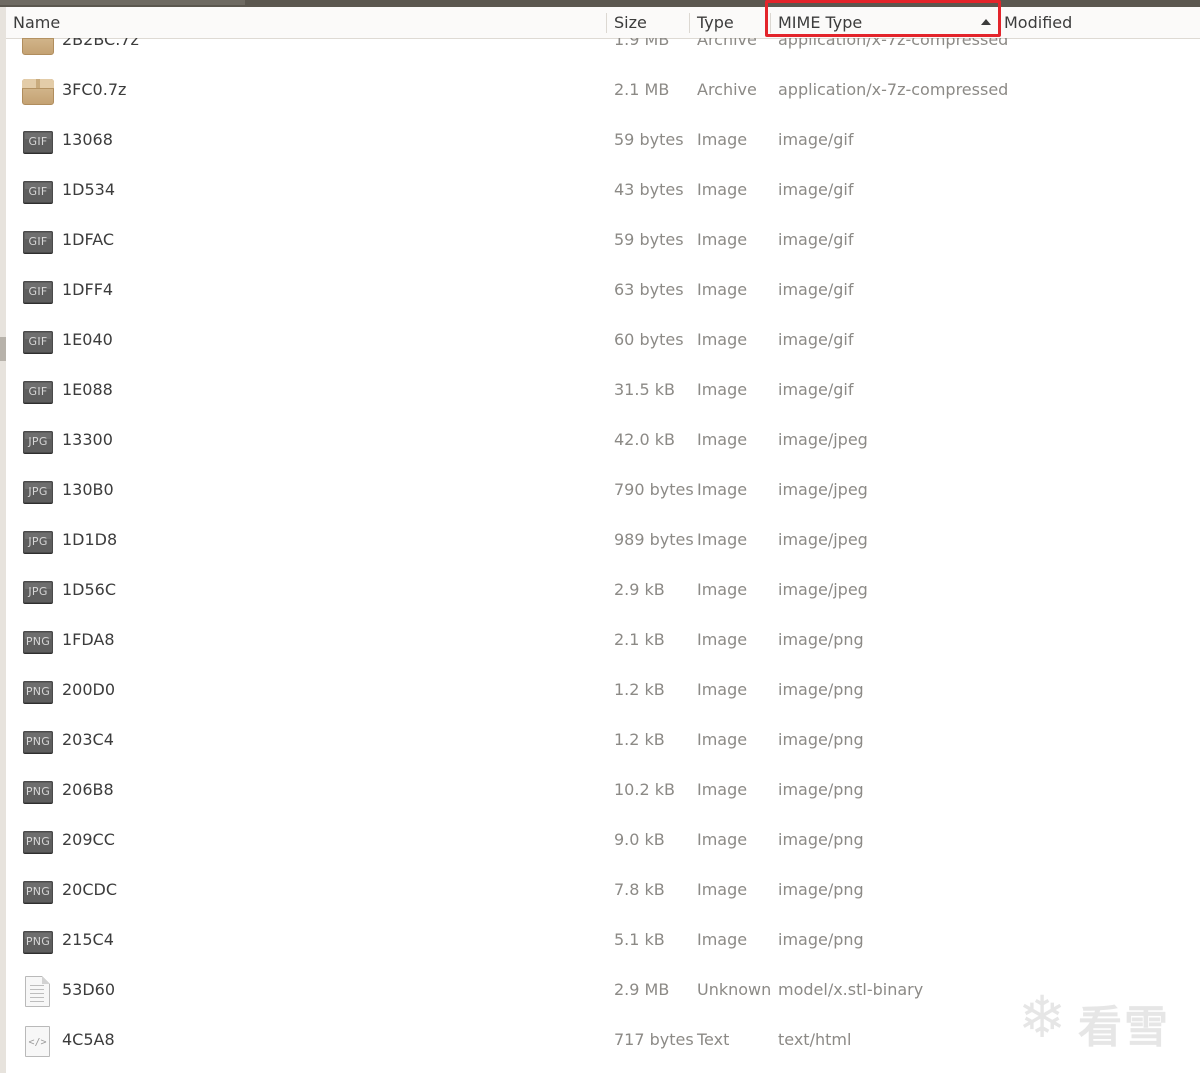  I want to click on html-page-shape: </>, so click(37, 1041).